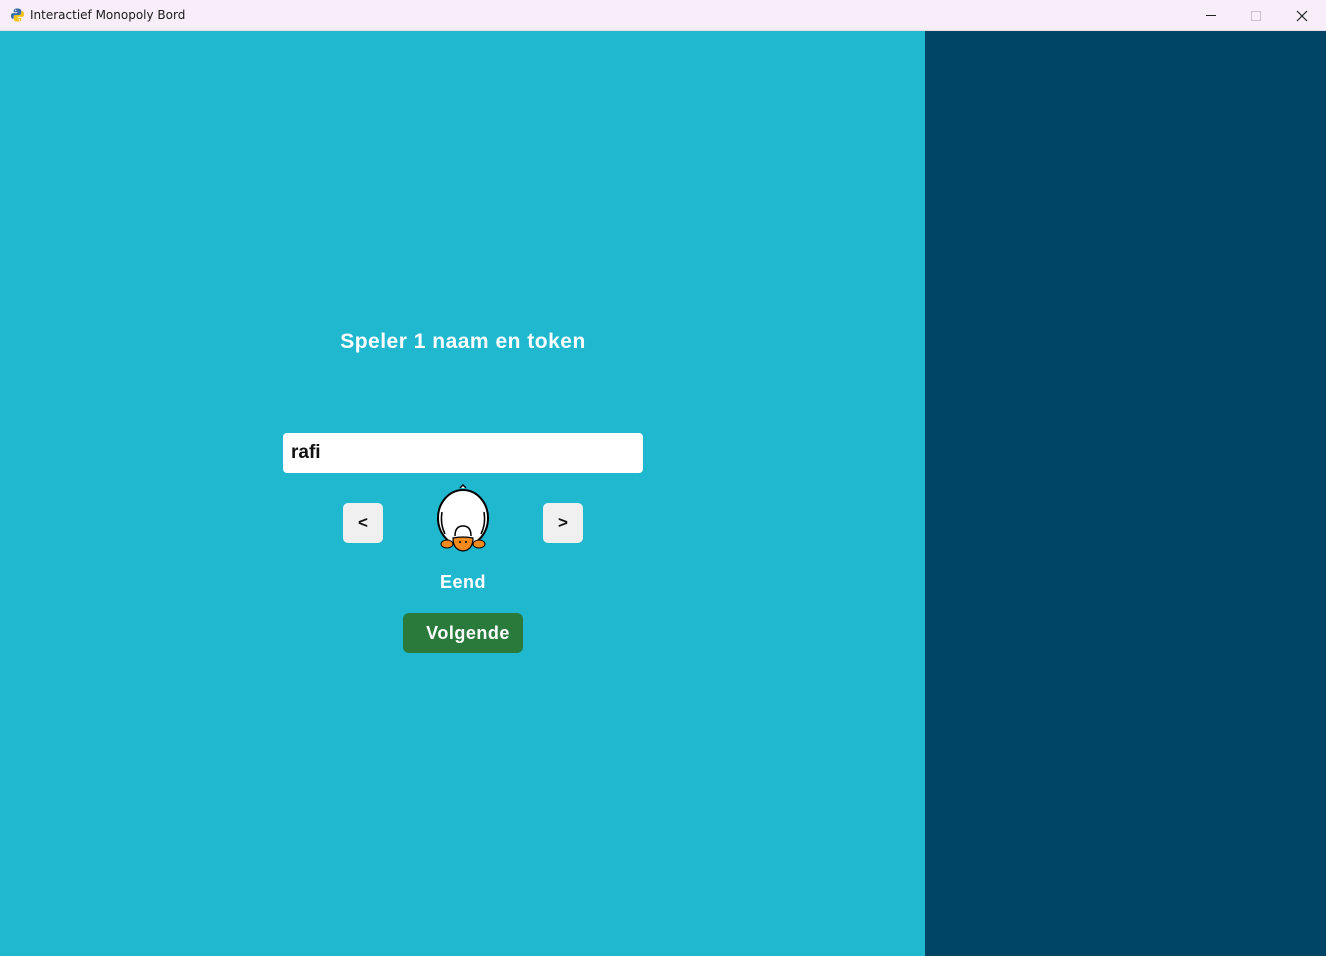 Image resolution: width=1326 pixels, height=956 pixels. Describe the element at coordinates (663, 15) in the screenshot. I see `window-titlebar: Interactief Monopoly Bord` at that location.